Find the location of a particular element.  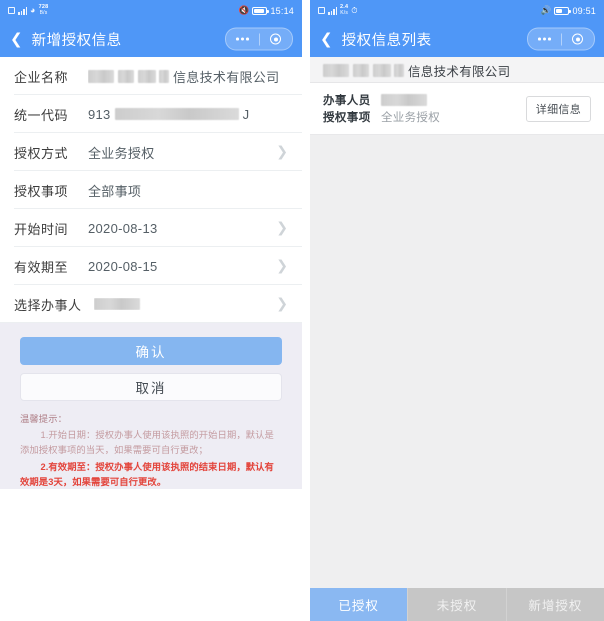

form-row-expiry-date: 有效期至 2020-08-15 ❯ is located at coordinates (151, 266).